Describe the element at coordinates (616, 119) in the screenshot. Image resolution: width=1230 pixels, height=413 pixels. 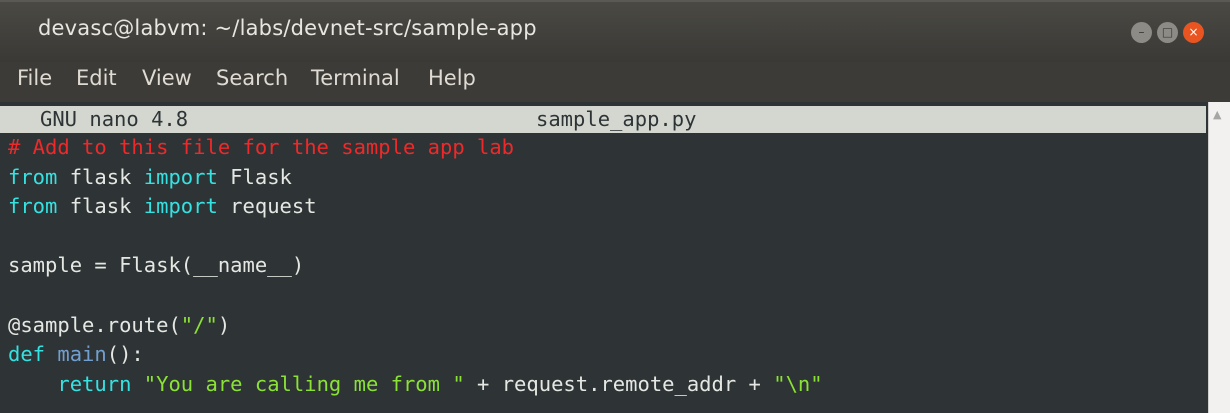
I see `nano-filename: sample_app.py` at that location.